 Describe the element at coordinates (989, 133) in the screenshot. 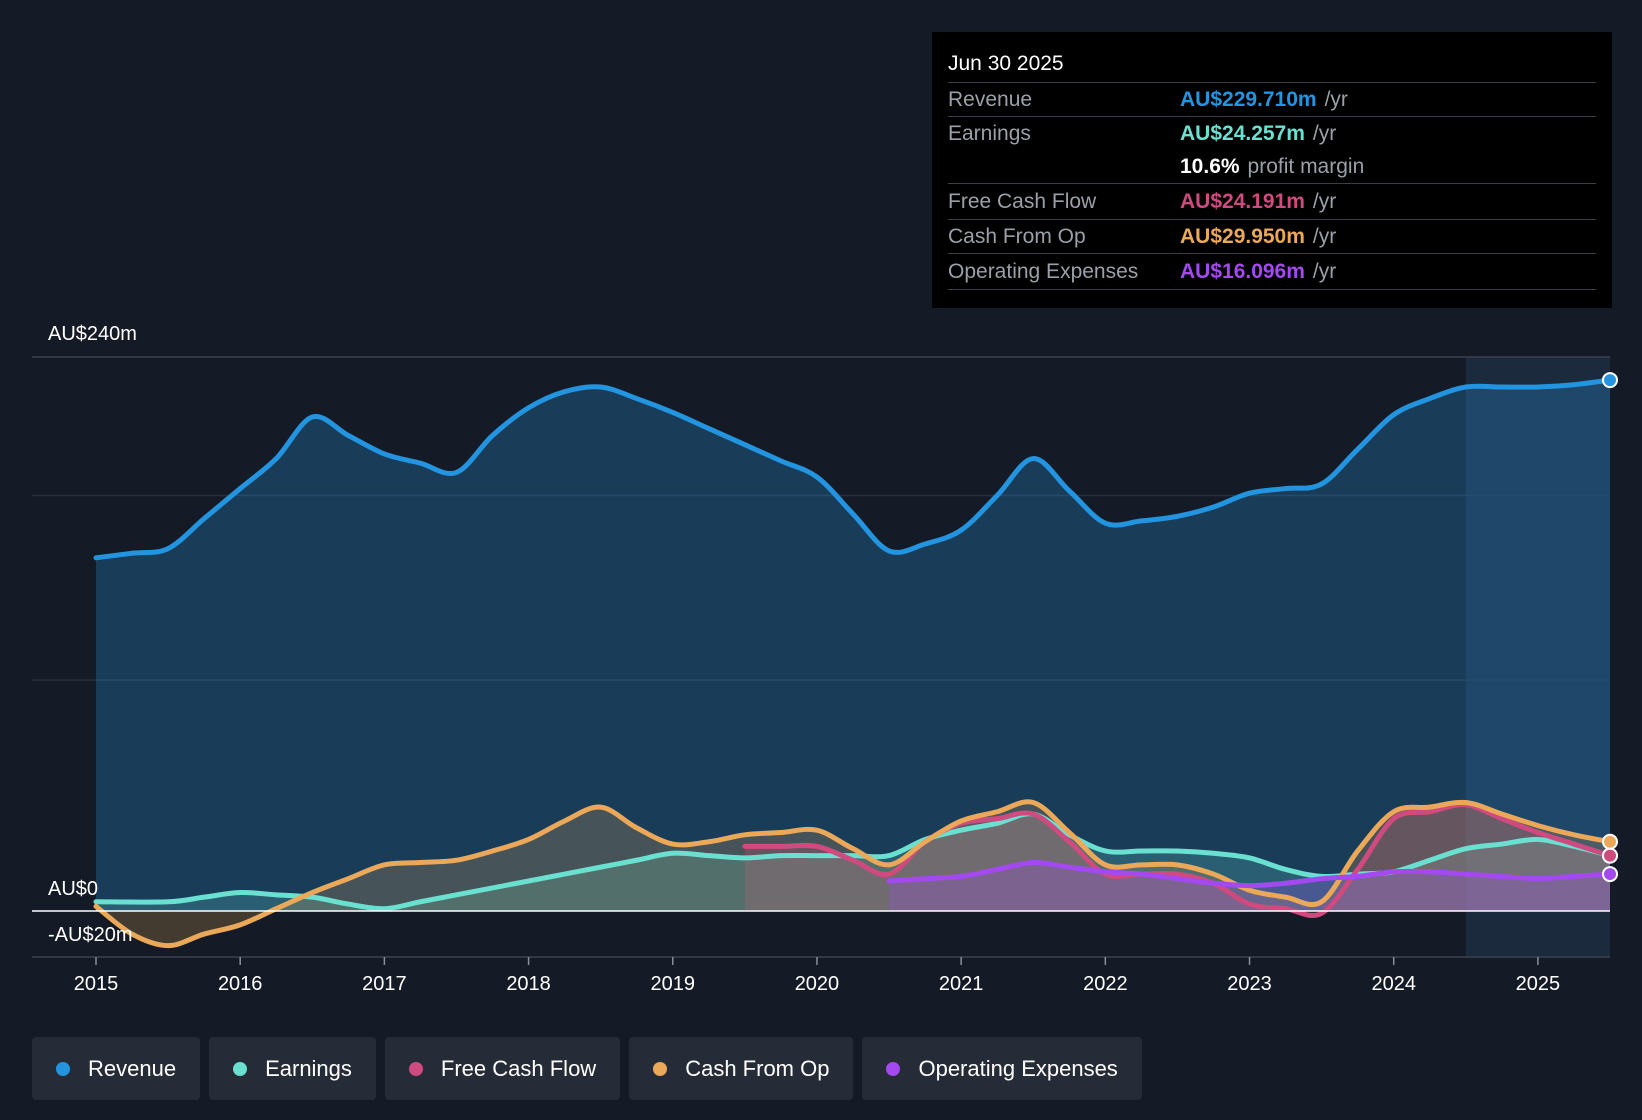

I see `tooltip-label: Earnings` at that location.